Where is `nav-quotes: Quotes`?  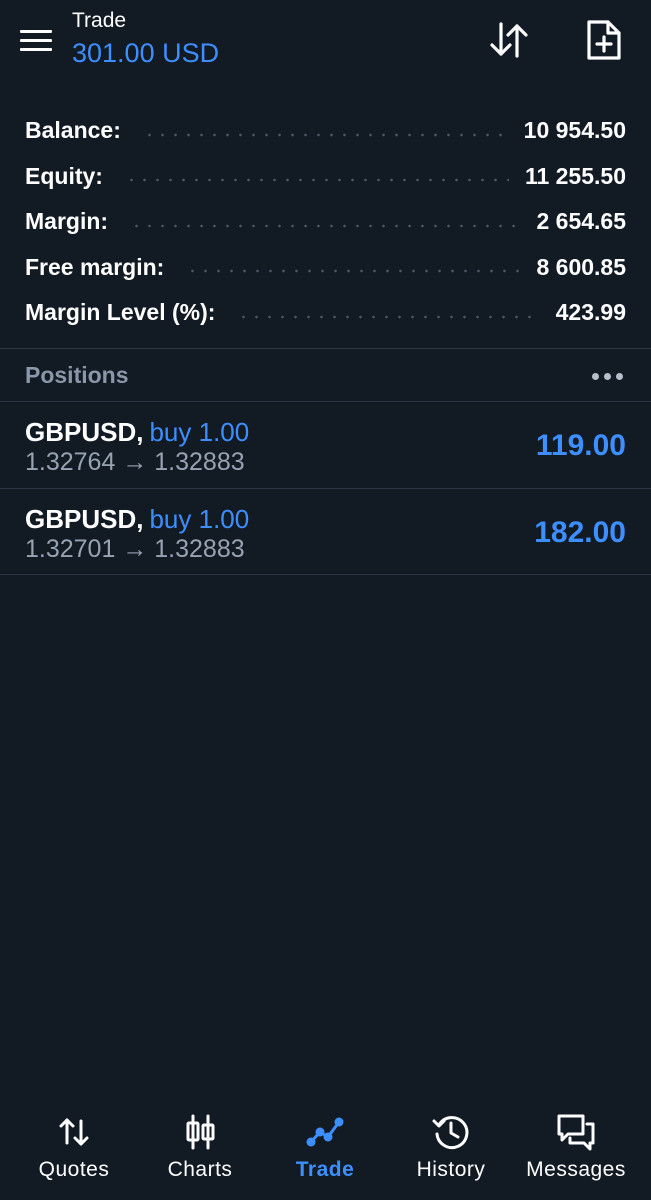 nav-quotes: Quotes is located at coordinates (74, 1150).